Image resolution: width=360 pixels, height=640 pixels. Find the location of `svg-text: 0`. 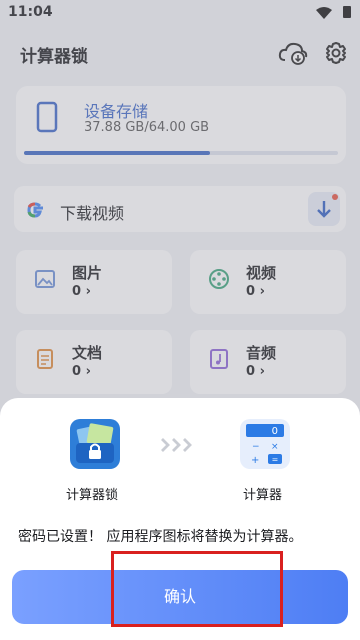

svg-text: 0 is located at coordinates (275, 431).